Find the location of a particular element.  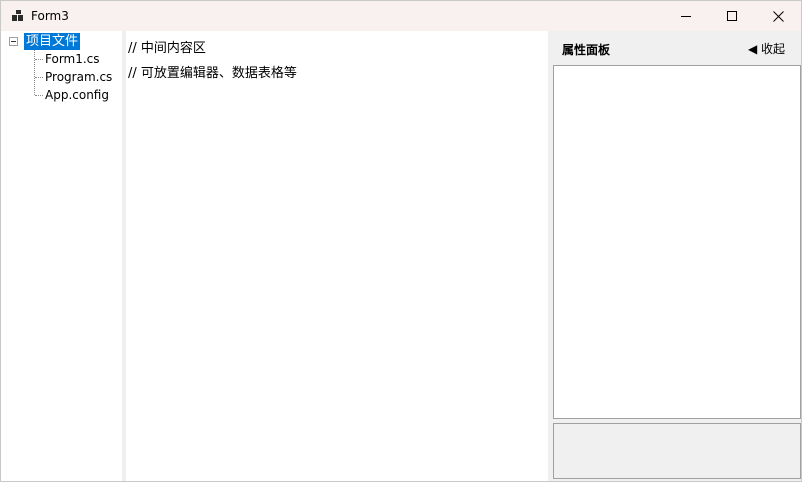

content-comment-line: // 可放置编辑器、数据表格等 is located at coordinates (212, 73).